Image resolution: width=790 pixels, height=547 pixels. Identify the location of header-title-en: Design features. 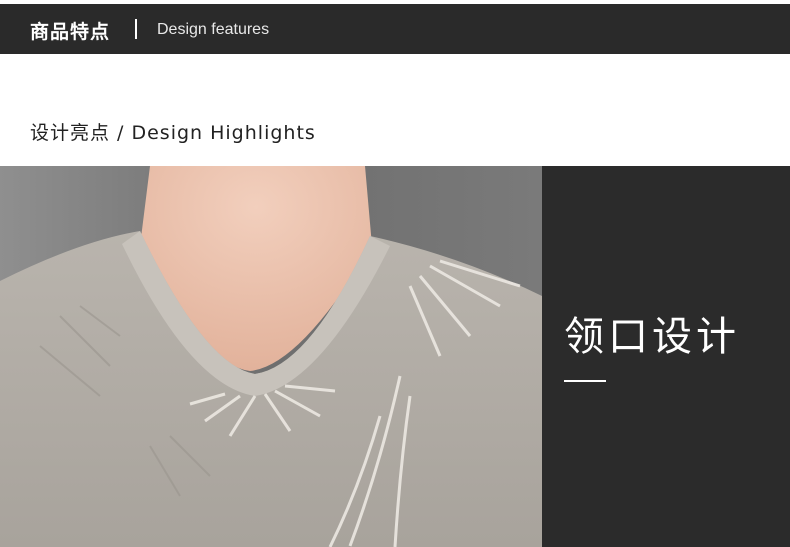
(213, 29).